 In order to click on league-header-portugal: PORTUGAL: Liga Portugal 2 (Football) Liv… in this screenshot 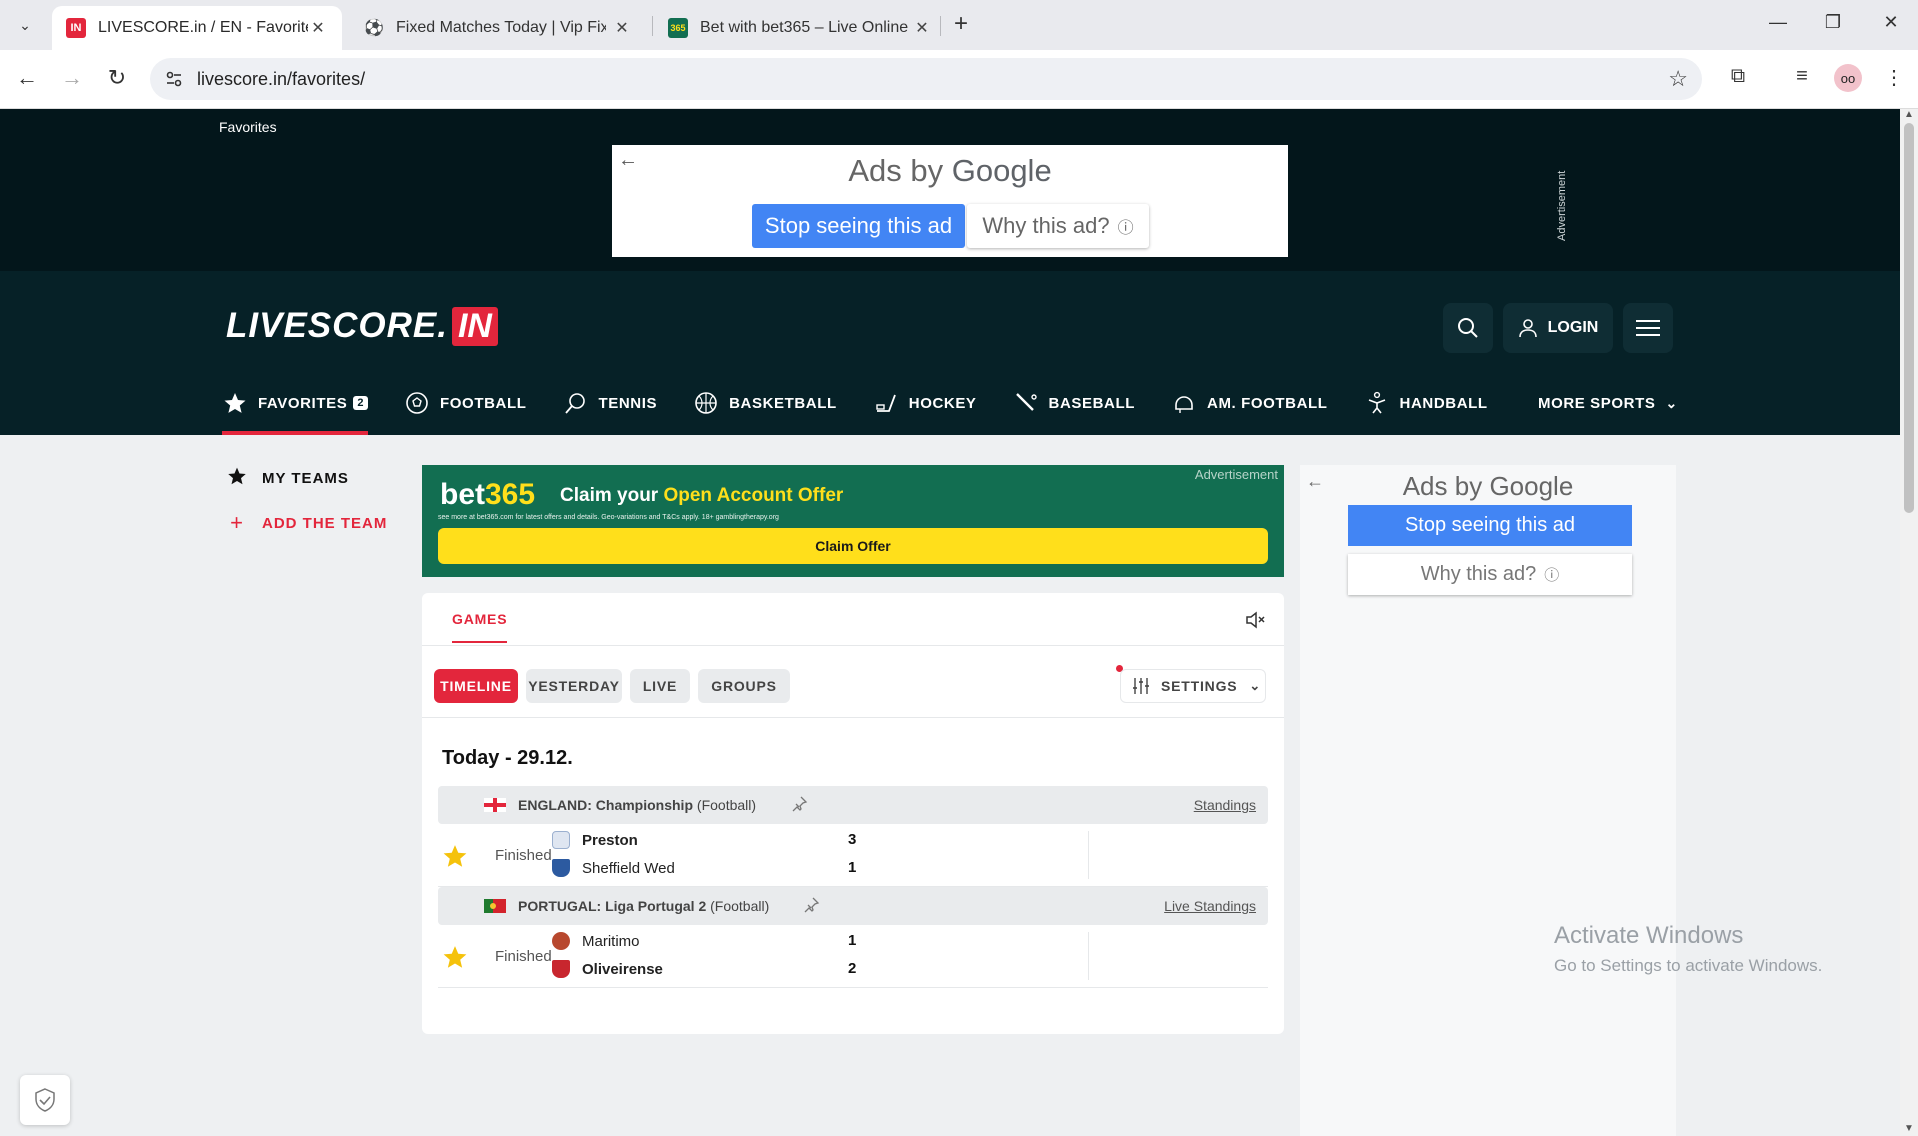, I will do `click(853, 906)`.